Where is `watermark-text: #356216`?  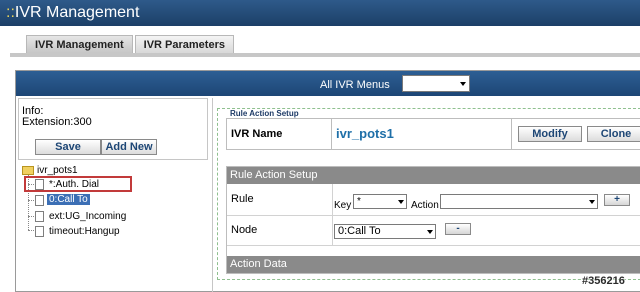
watermark-text: #356216 is located at coordinates (603, 281).